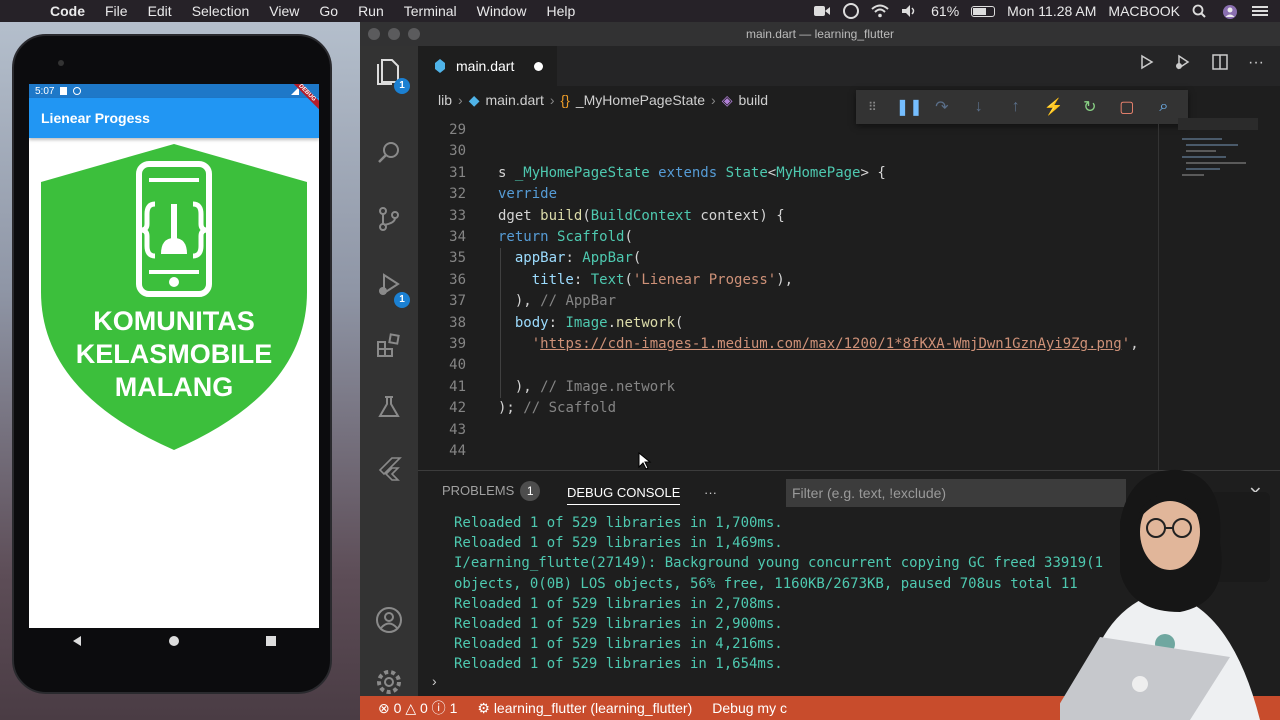 The image size is (1280, 720). Describe the element at coordinates (116, 11) in the screenshot. I see `menu-file: File` at that location.